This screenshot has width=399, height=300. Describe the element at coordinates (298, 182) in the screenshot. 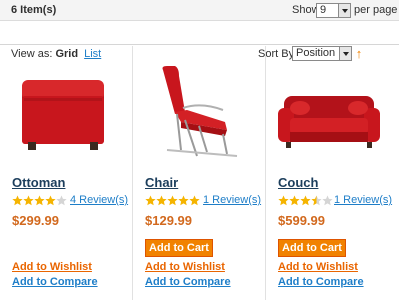

I see `product-name-link: Couch` at that location.